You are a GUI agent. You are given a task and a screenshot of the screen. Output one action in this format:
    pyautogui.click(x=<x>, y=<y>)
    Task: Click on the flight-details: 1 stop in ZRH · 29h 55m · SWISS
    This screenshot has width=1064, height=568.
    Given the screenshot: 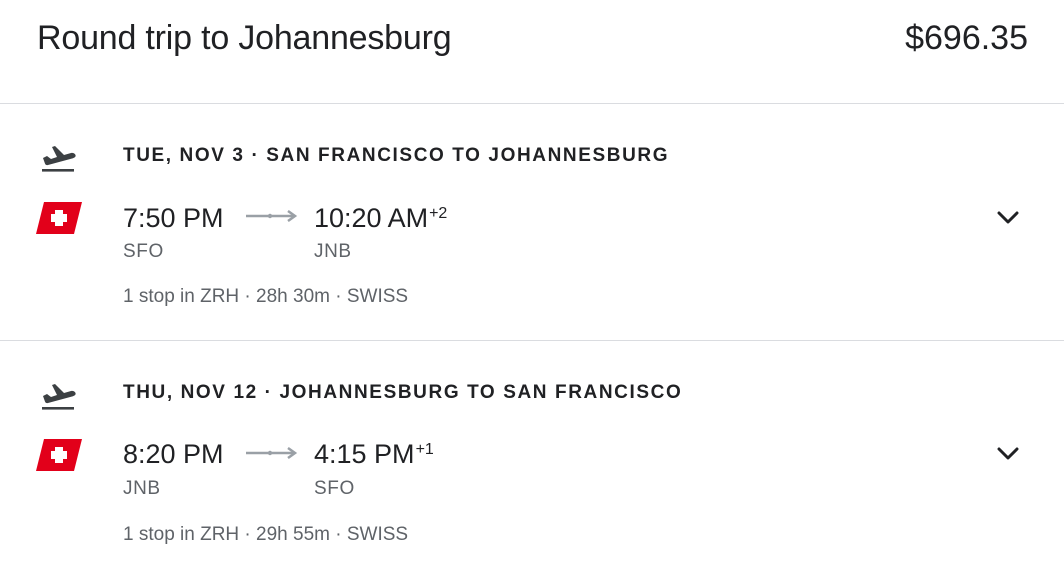 What is the action you would take?
    pyautogui.click(x=266, y=534)
    